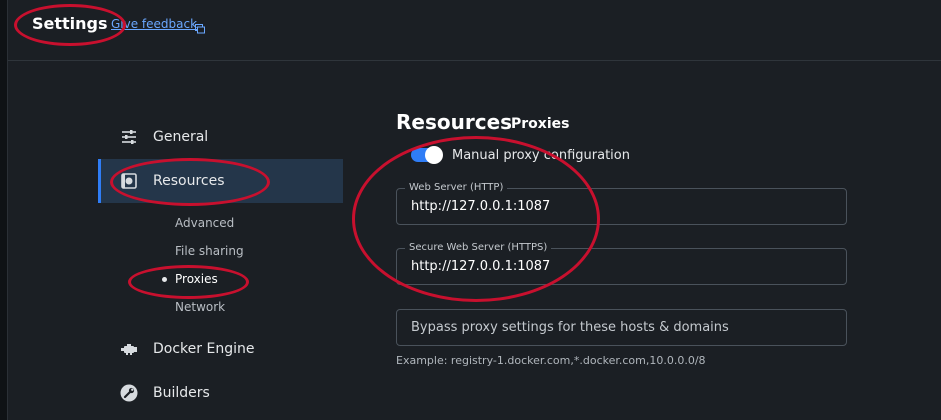  I want to click on https-proxy-field: Secure Web Server (HTTPS), so click(621, 263).